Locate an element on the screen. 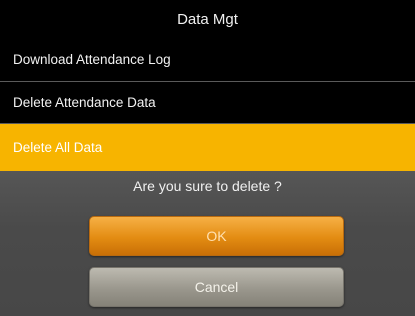 The width and height of the screenshot is (415, 316). page-title: Data Mgt is located at coordinates (207, 19).